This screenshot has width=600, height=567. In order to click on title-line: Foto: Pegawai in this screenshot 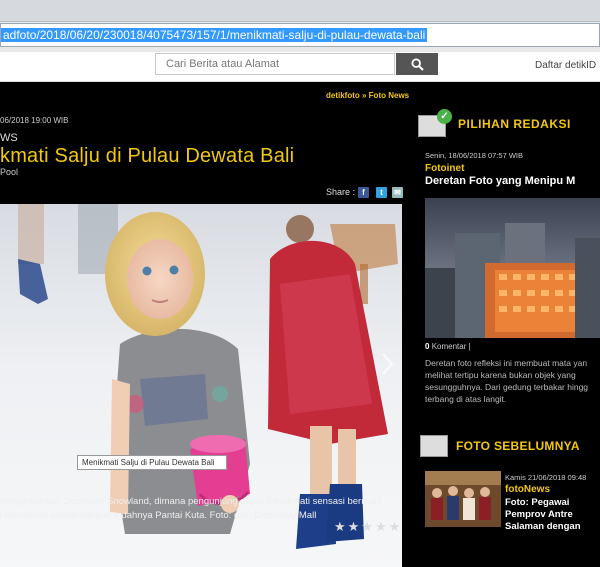, I will do `click(537, 502)`.